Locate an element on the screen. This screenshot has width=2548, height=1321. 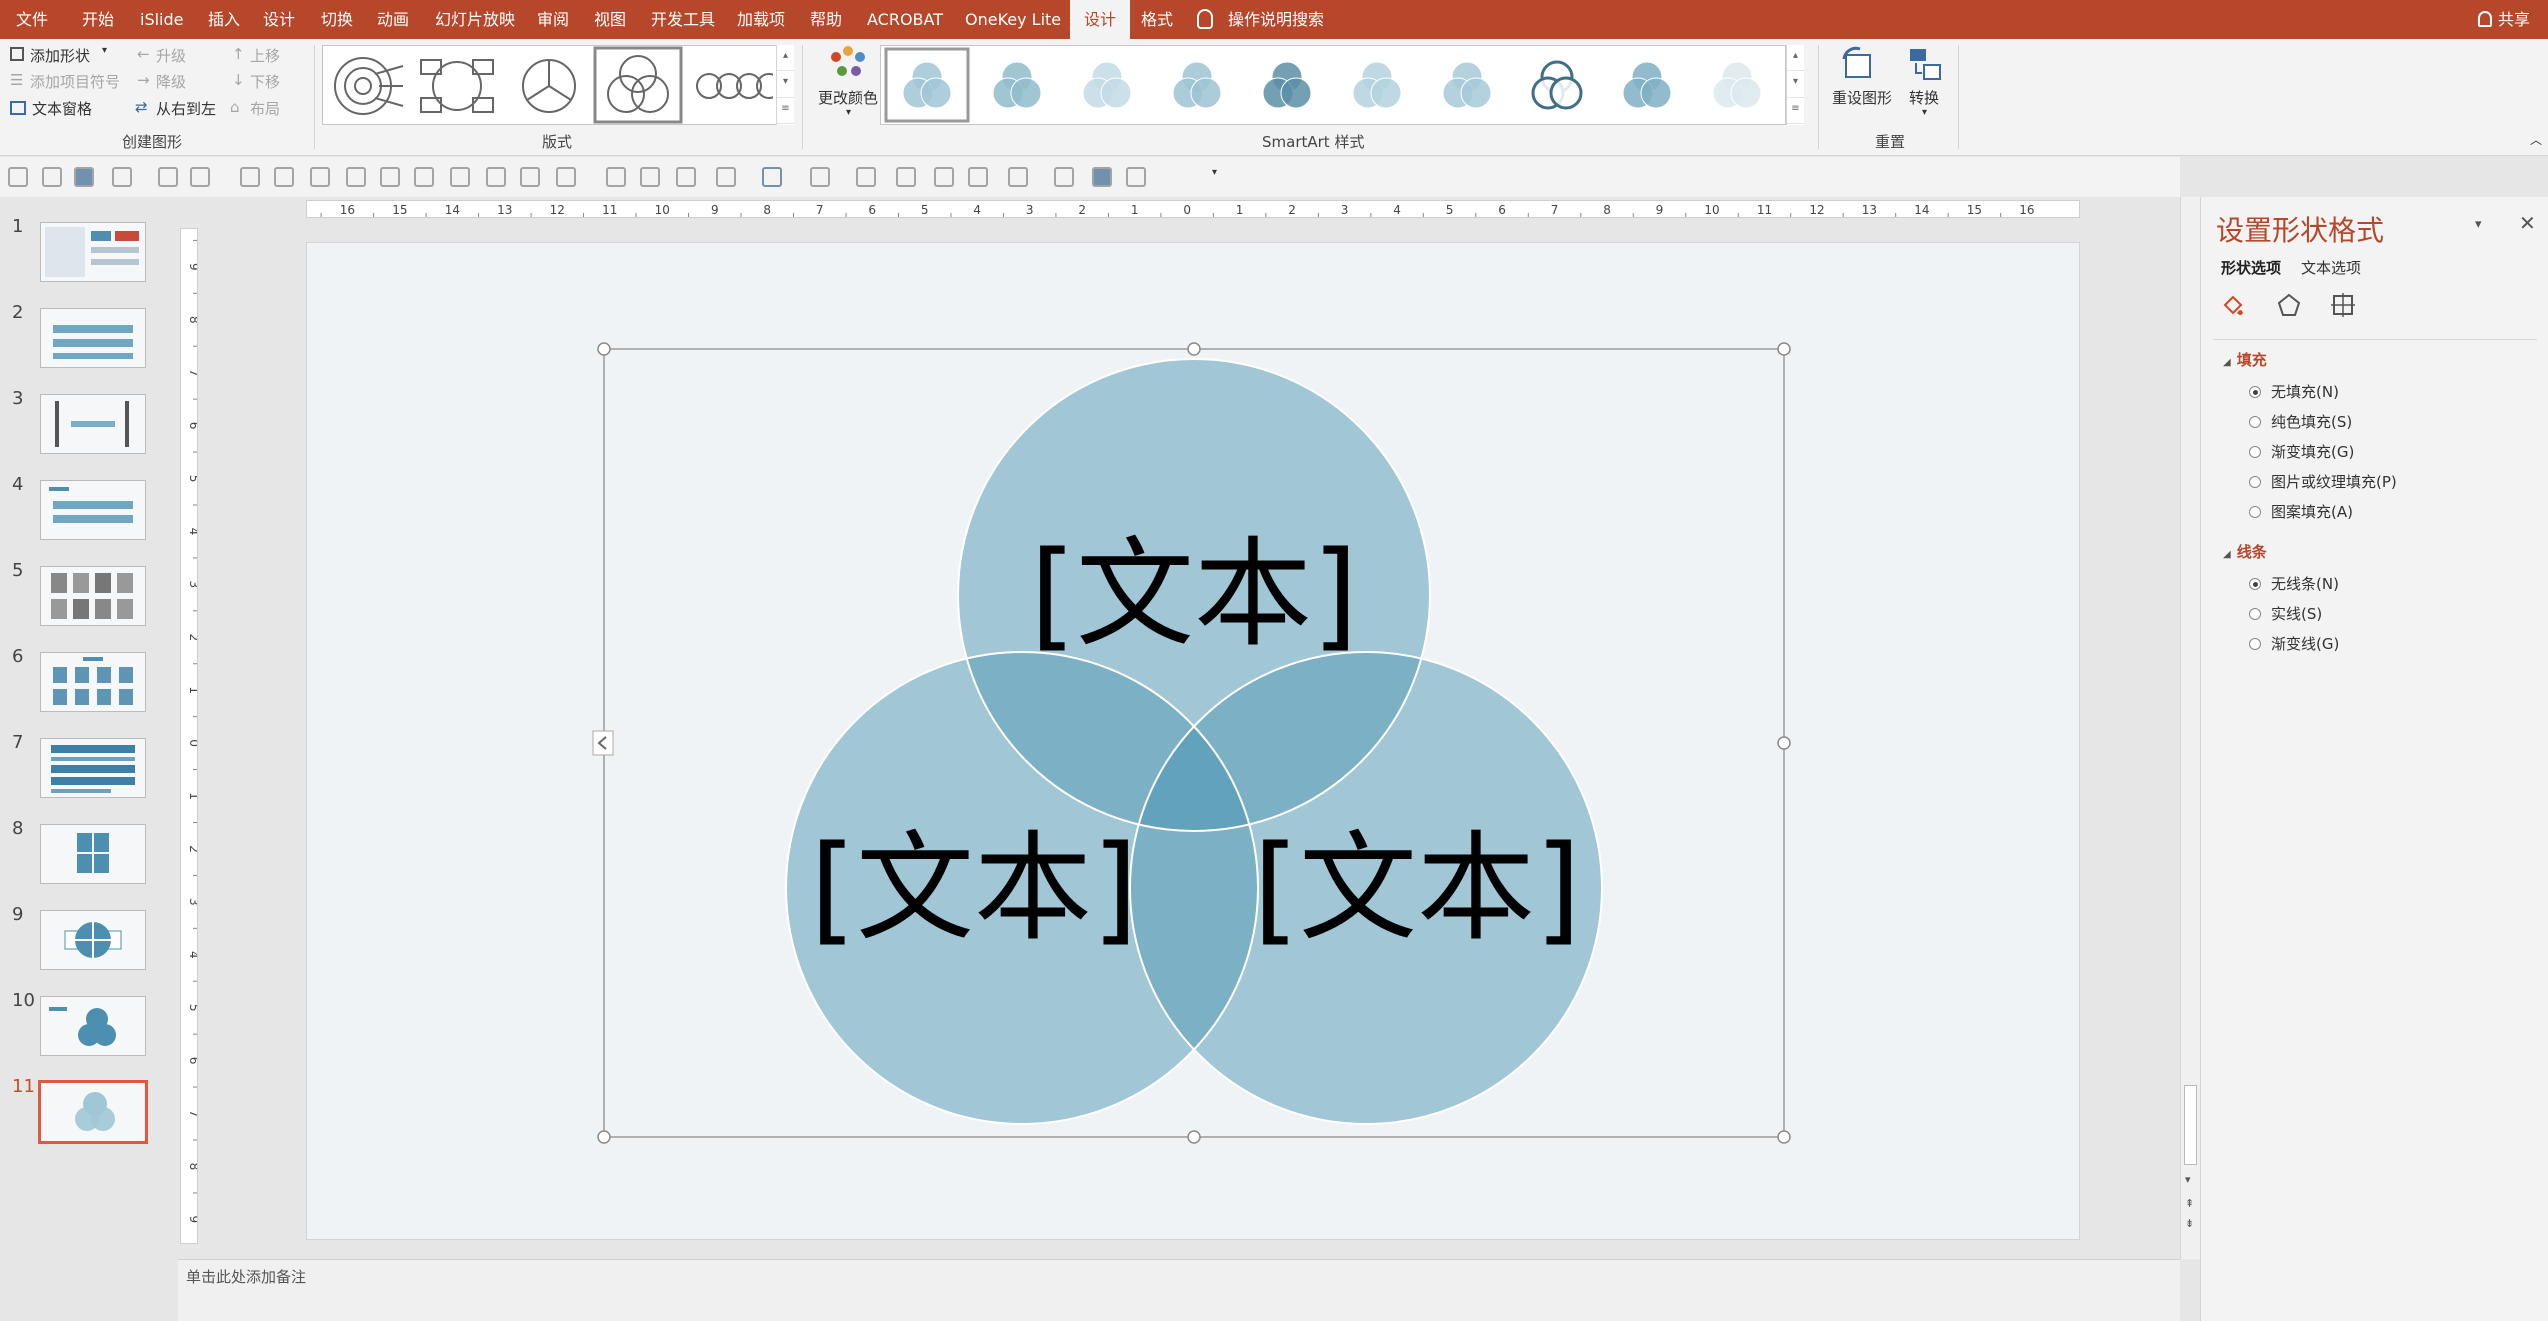
promote-button: 升级 is located at coordinates (171, 55).